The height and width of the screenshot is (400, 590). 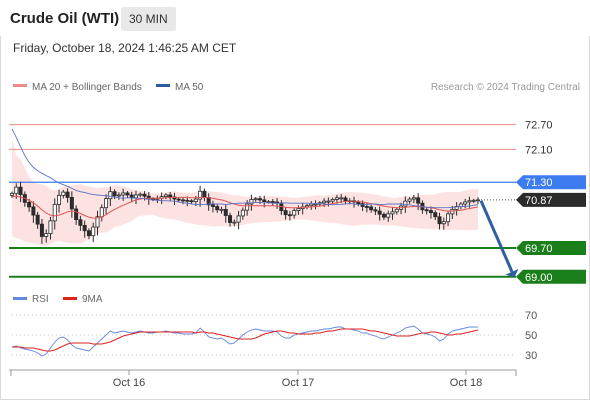 What do you see at coordinates (40, 299) in the screenshot?
I see `rsi-legend-label: RSI` at bounding box center [40, 299].